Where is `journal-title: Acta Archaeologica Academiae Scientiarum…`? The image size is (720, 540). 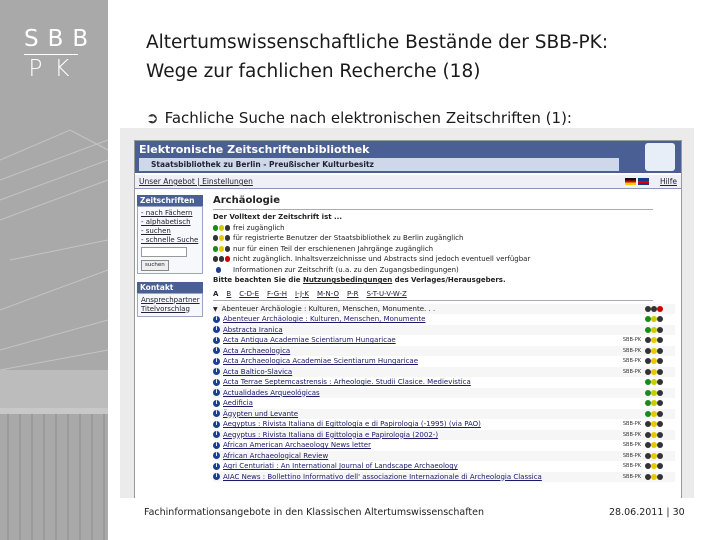
journal-title: Acta Archaeologica Academiae Scientiarum… is located at coordinates (320, 361).